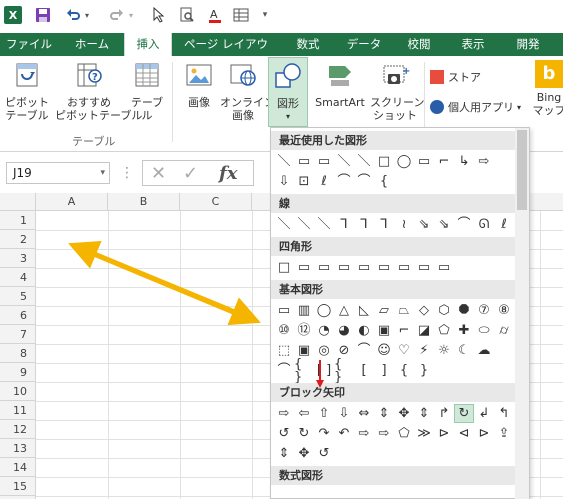  What do you see at coordinates (484, 310) in the screenshot?
I see `shape-option: ⑦` at bounding box center [484, 310].